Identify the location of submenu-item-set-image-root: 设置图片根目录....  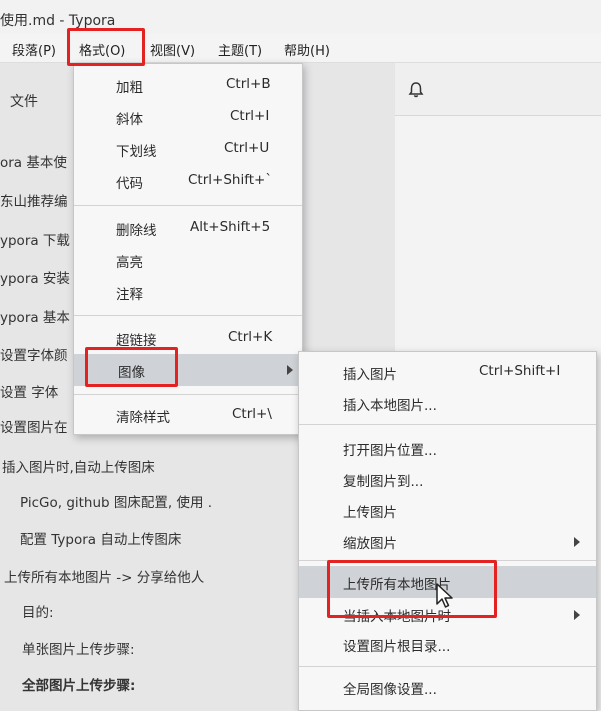
(447, 644).